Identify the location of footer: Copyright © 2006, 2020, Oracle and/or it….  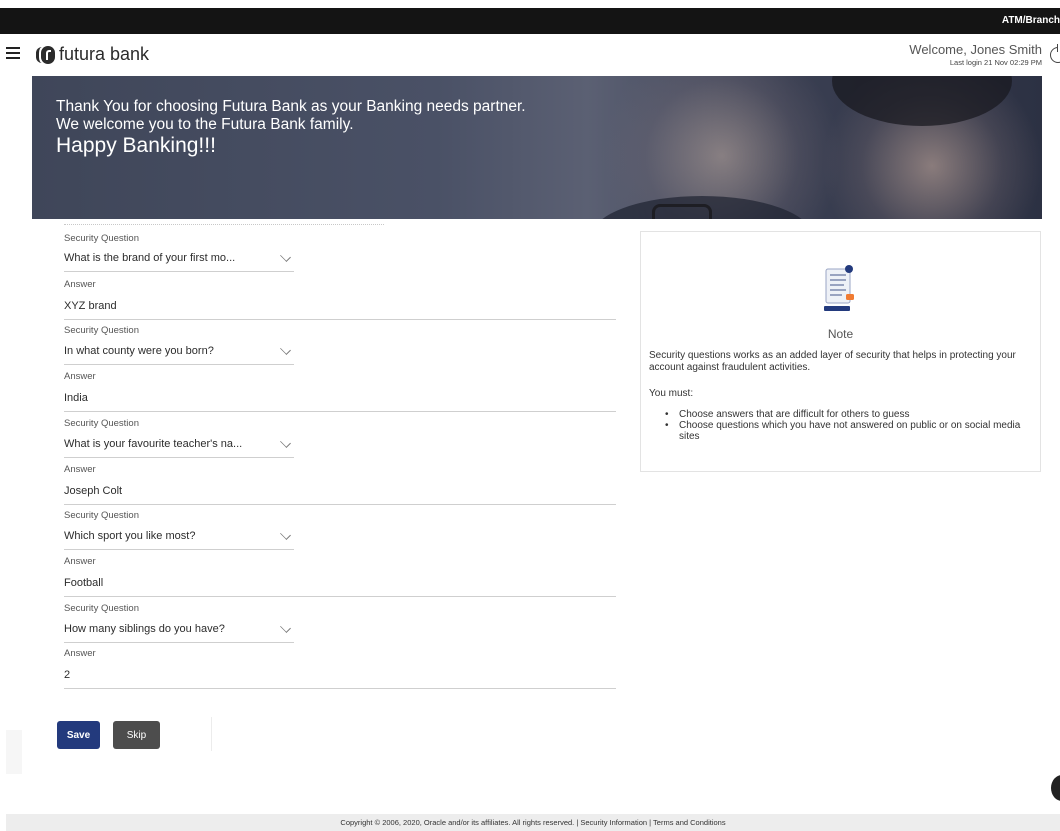
(533, 822).